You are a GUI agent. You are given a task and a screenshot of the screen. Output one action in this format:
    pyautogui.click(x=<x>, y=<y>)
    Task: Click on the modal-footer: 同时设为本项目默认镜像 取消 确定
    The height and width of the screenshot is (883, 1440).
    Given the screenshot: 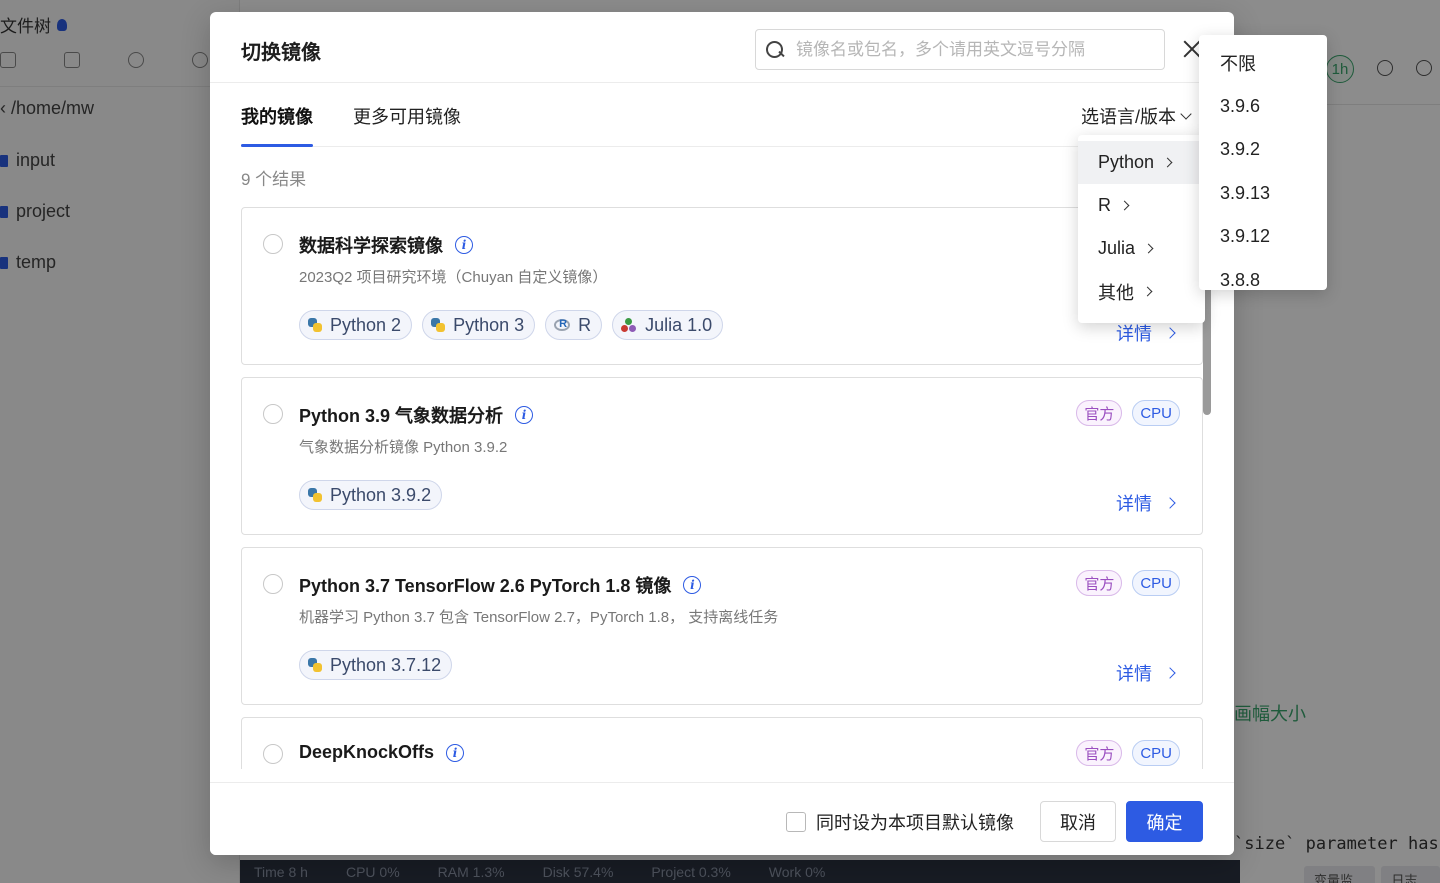 What is the action you would take?
    pyautogui.click(x=722, y=818)
    